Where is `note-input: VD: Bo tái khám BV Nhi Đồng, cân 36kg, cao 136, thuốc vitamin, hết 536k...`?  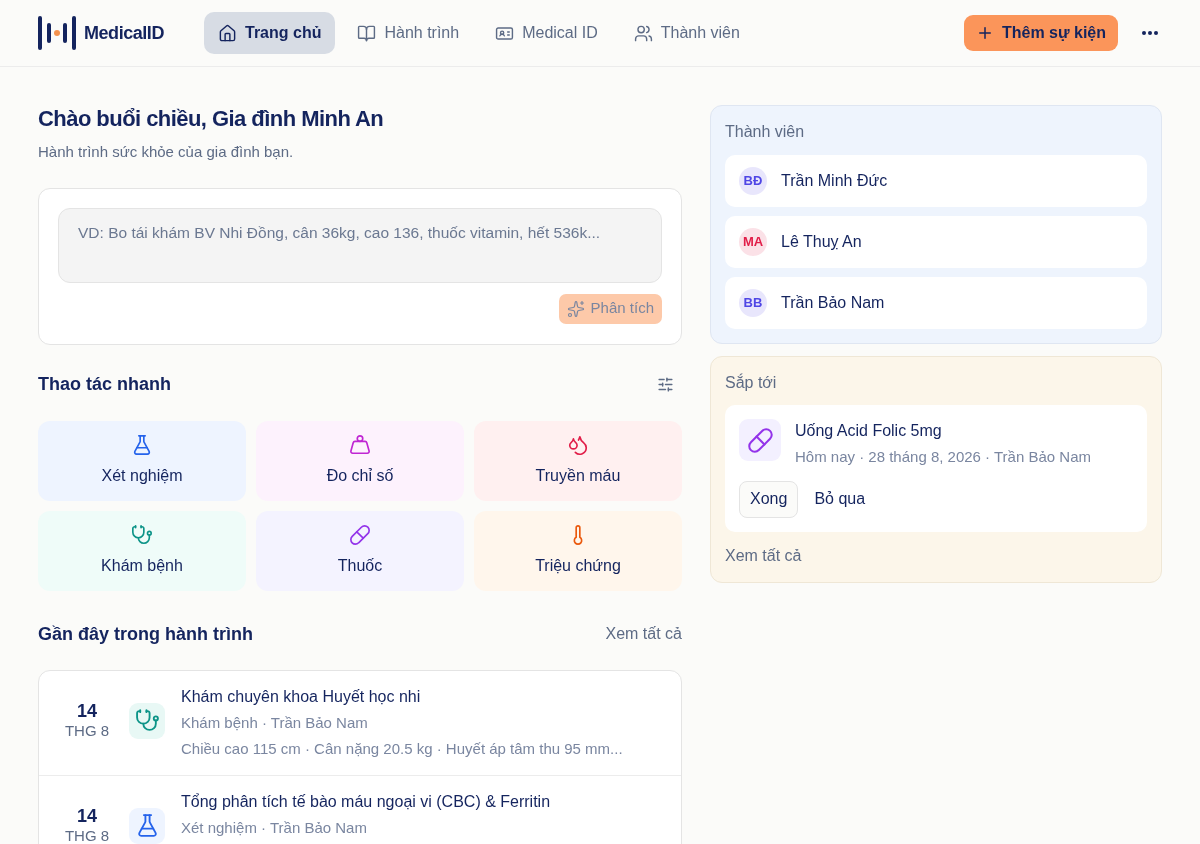
note-input: VD: Bo tái khám BV Nhi Đồng, cân 36kg, cao 136, thuốc vitamin, hết 536k... is located at coordinates (360, 245).